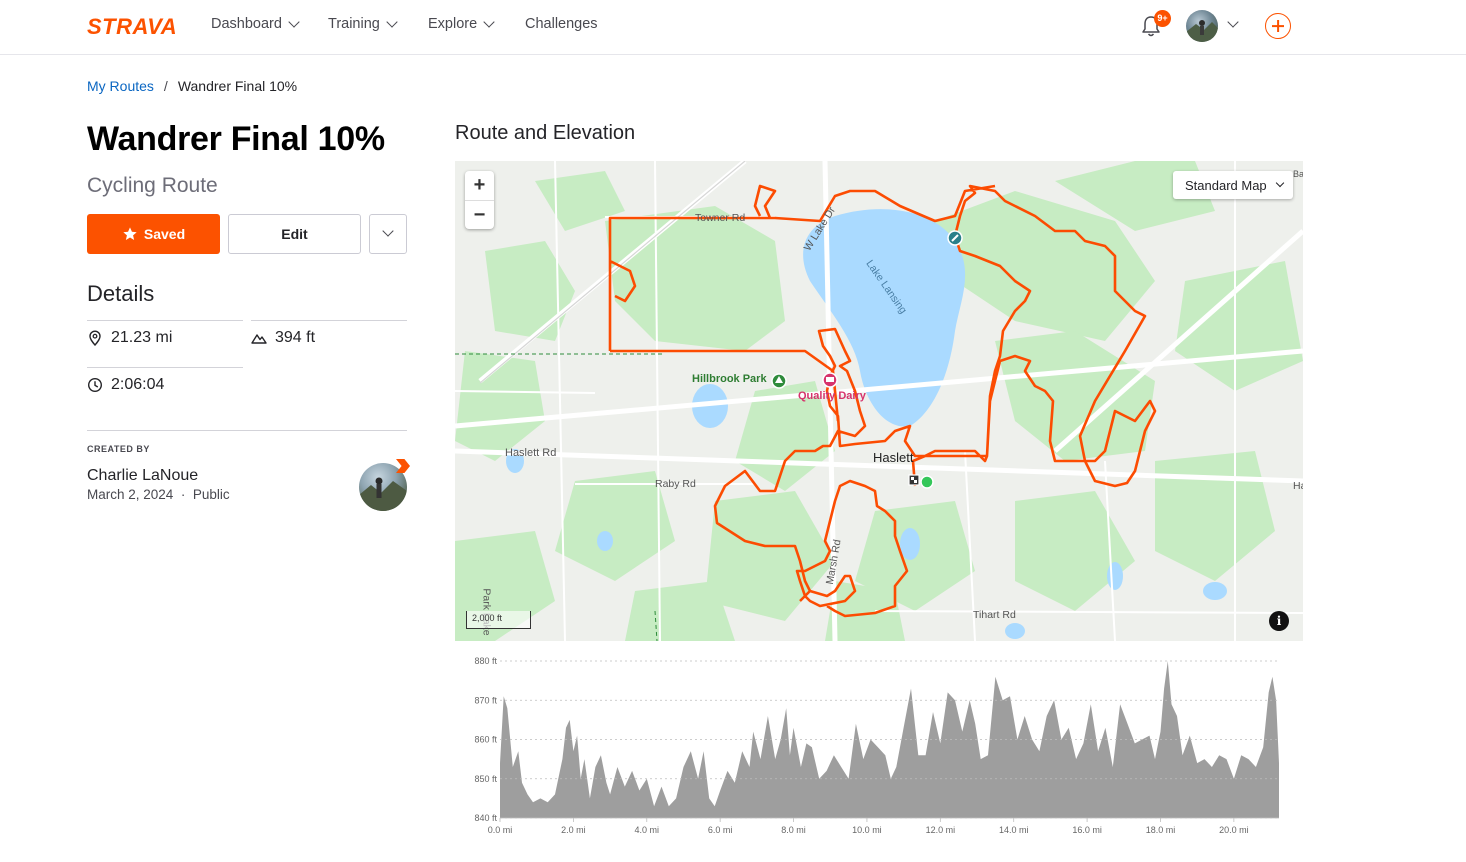  I want to click on distance-value: 21.23 mi, so click(142, 337).